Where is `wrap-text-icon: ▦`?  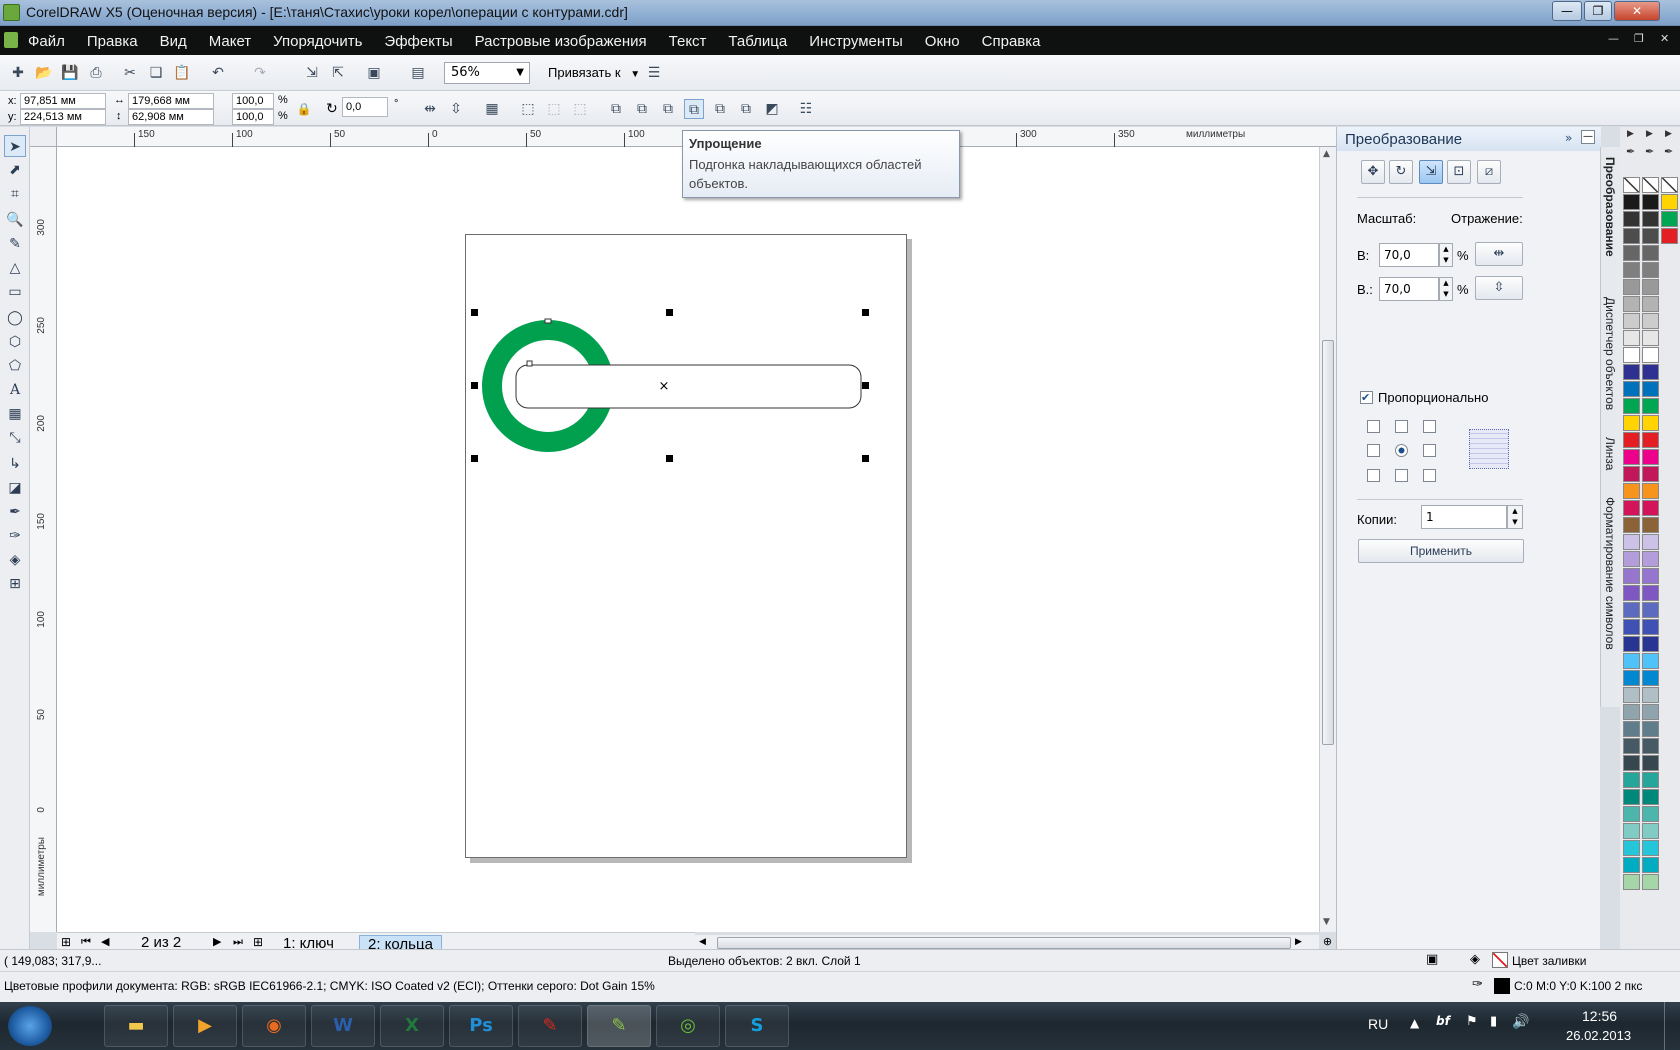
wrap-text-icon: ▦ is located at coordinates (492, 109).